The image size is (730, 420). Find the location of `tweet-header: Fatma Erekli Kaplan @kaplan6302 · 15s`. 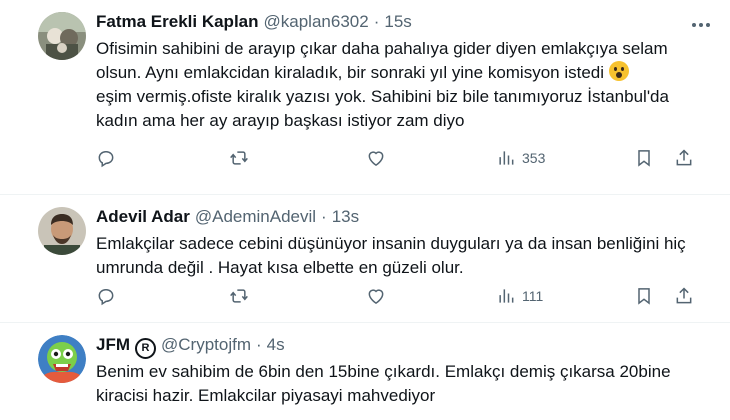

tweet-header: Fatma Erekli Kaplan @kaplan6302 · 15s is located at coordinates (405, 23).